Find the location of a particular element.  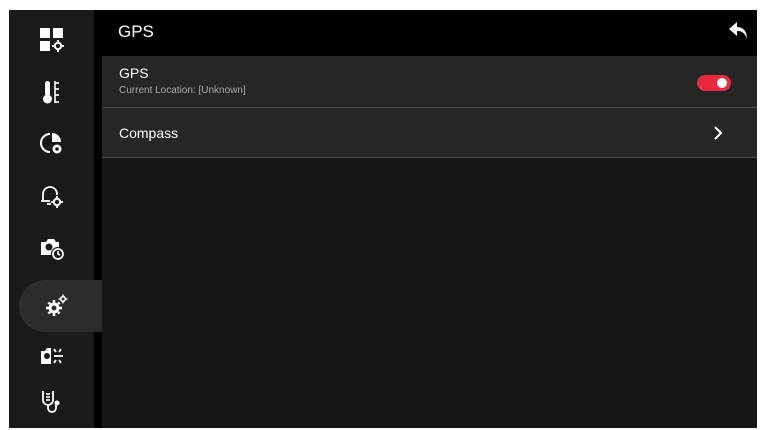

gps-current-location: Current Location: [Unknown] is located at coordinates (182, 90).